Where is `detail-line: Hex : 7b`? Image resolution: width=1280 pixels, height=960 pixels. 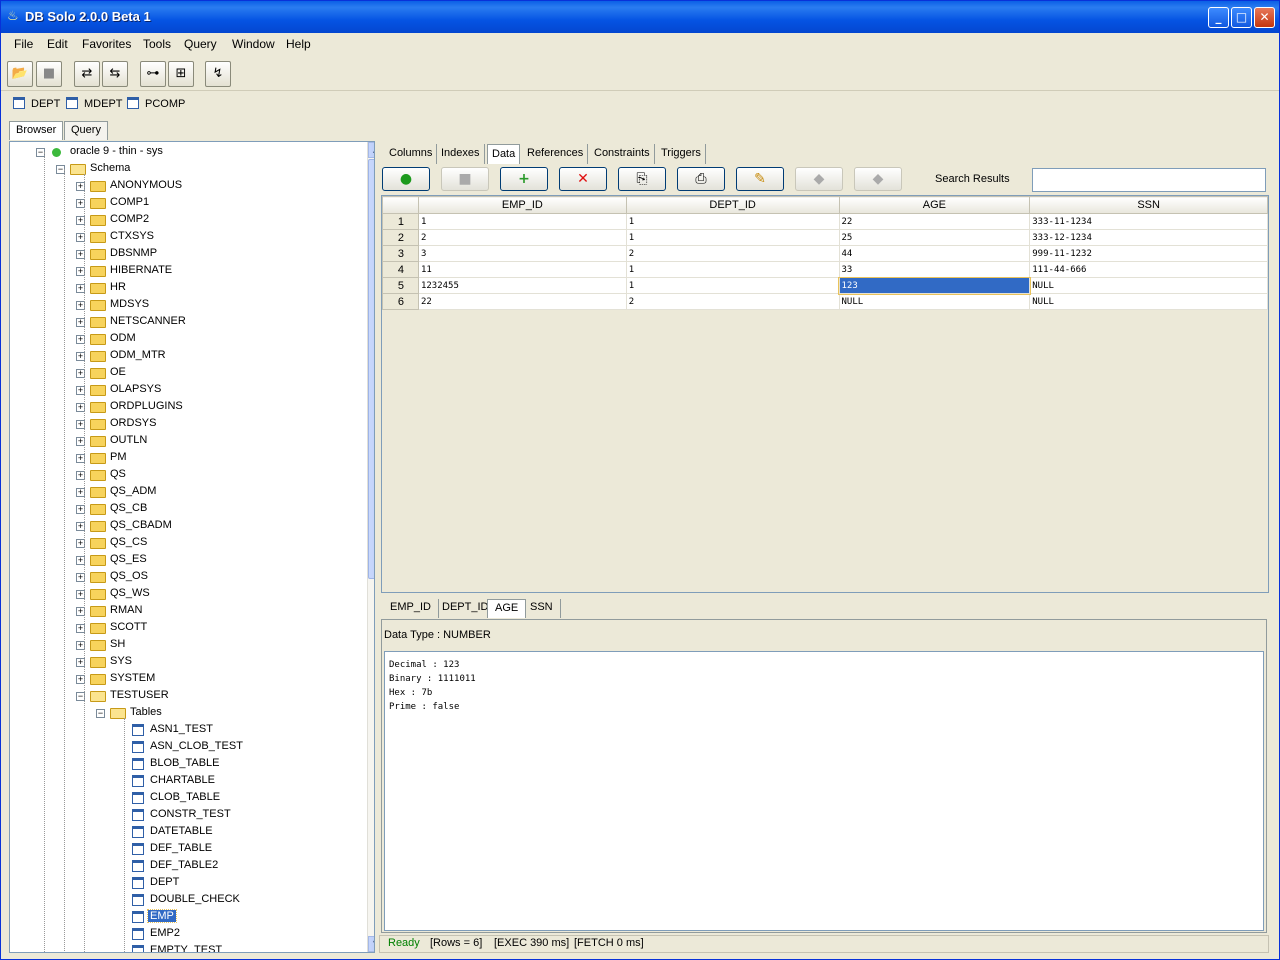
detail-line: Hex : 7b is located at coordinates (411, 693).